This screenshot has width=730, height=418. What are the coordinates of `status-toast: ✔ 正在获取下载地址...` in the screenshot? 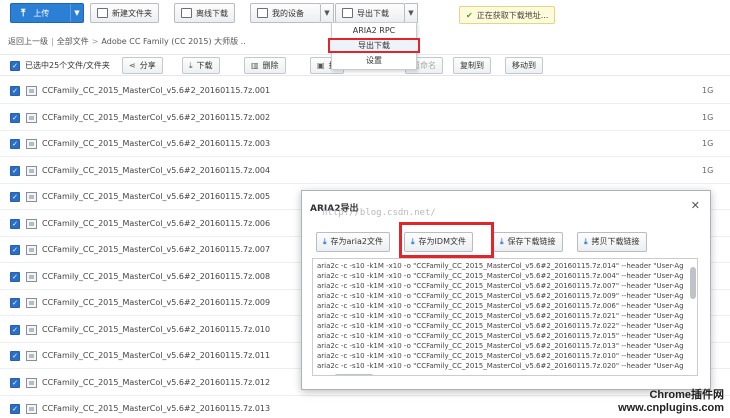 It's located at (507, 15).